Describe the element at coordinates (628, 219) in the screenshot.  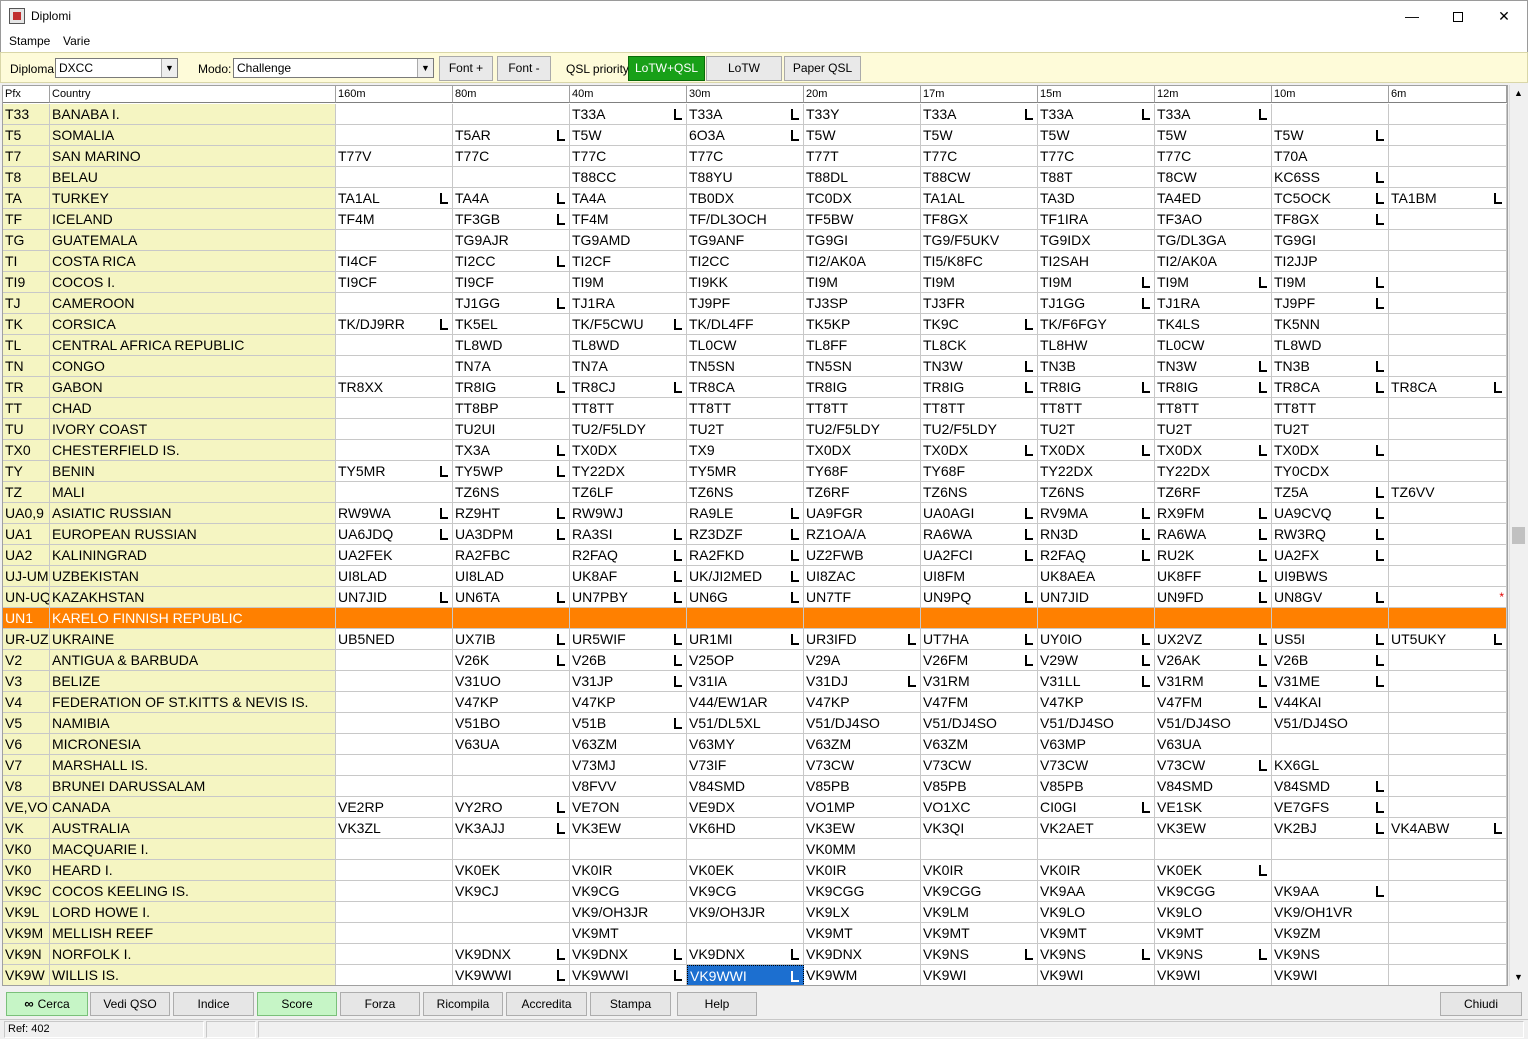
I see `band-cell: TF4M` at that location.